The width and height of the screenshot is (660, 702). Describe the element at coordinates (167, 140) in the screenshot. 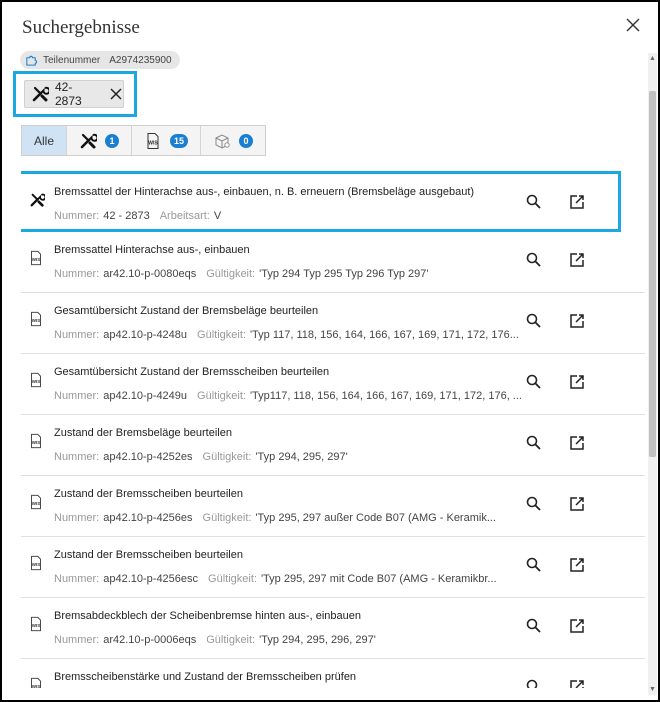

I see `tab-wis-documents: WIS 15` at that location.